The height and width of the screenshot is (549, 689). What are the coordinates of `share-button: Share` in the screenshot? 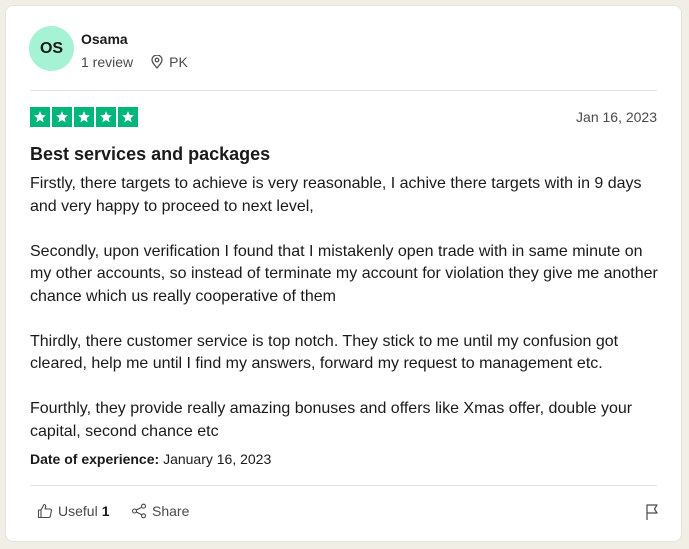 It's located at (160, 511).